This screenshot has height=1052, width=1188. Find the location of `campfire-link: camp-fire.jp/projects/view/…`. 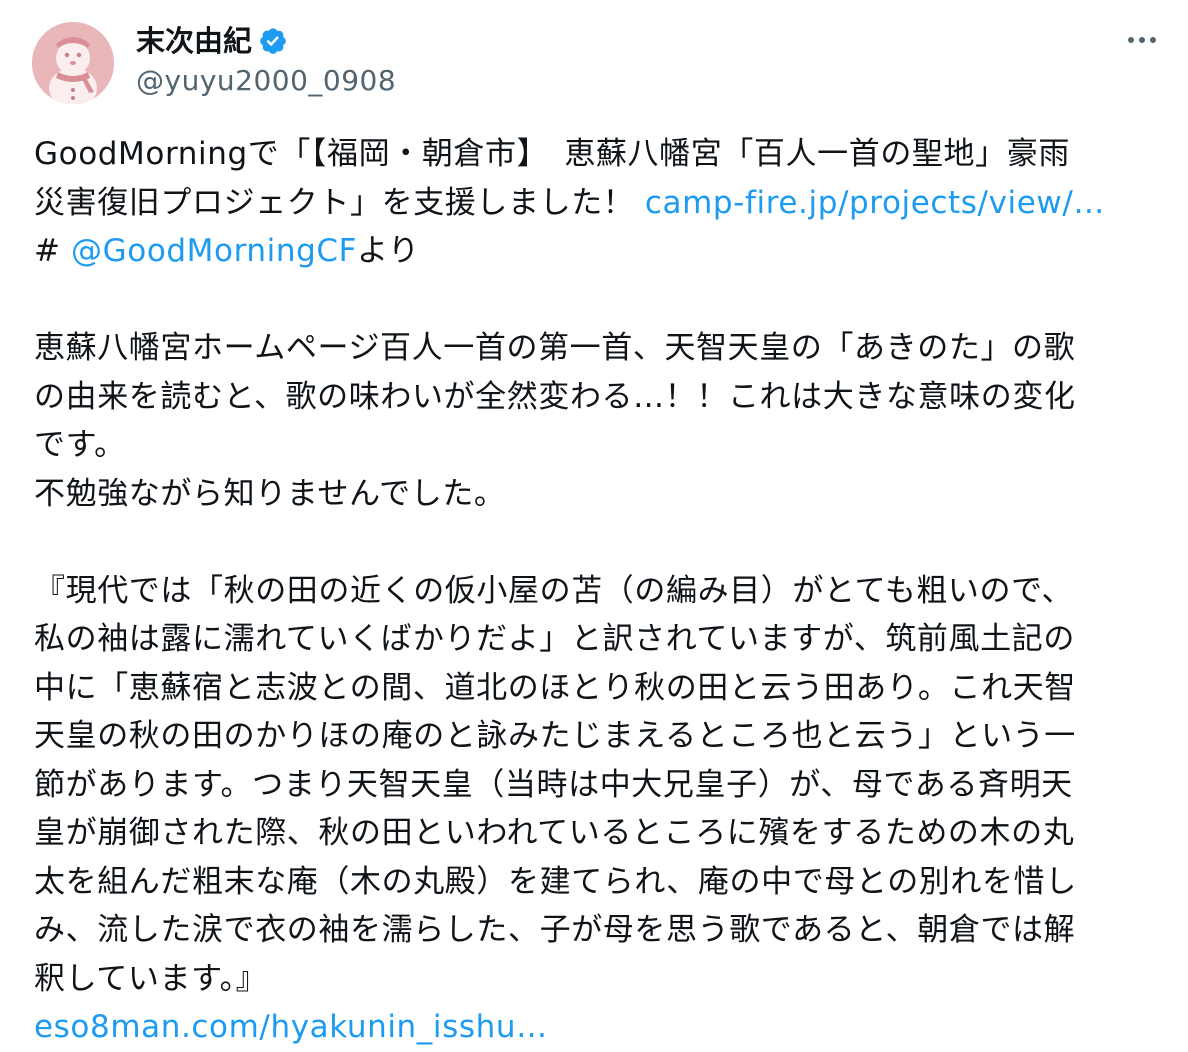

campfire-link: camp-fire.jp/projects/view/… is located at coordinates (875, 203).